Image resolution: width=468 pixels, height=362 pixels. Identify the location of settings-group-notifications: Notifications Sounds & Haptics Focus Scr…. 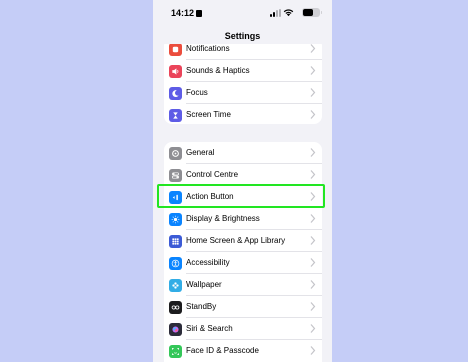
(243, 81).